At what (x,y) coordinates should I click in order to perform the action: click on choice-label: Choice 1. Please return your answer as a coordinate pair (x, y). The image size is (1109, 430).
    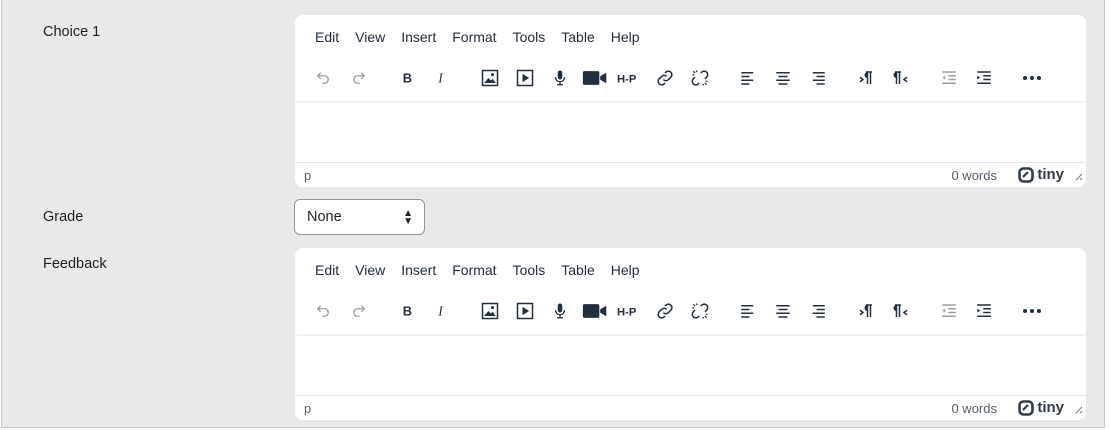
    Looking at the image, I should click on (72, 32).